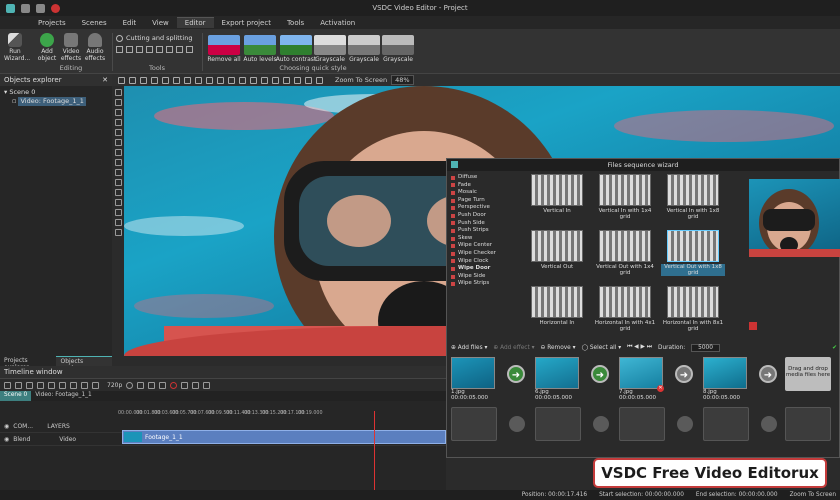 The width and height of the screenshot is (840, 500). What do you see at coordinates (36, 439) in the screenshot?
I see `blend-mode-select: Blend` at bounding box center [36, 439].